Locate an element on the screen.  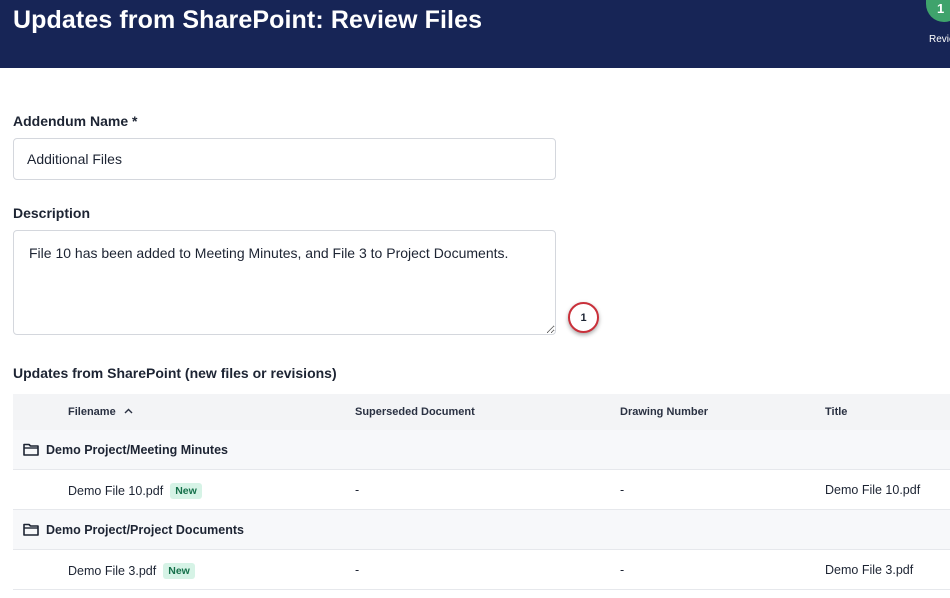
description-label: Description is located at coordinates (52, 213).